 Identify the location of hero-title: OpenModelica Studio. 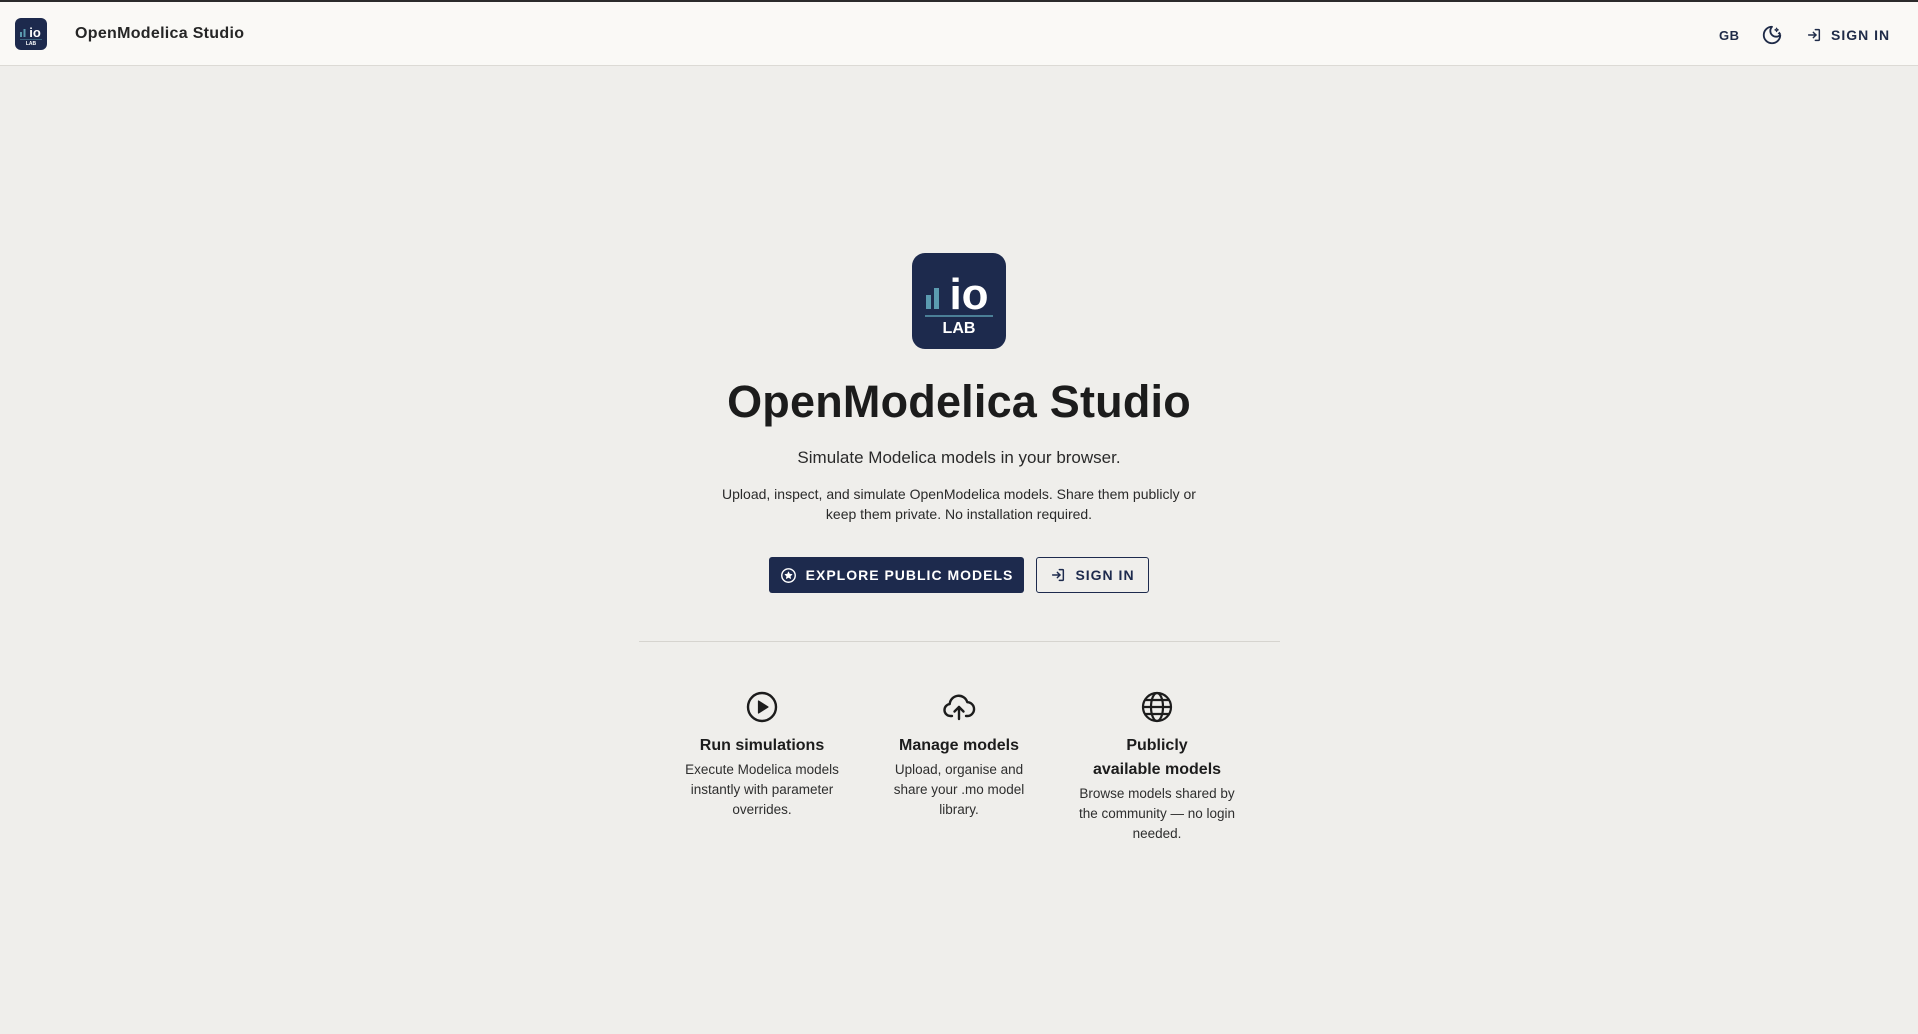
(959, 401).